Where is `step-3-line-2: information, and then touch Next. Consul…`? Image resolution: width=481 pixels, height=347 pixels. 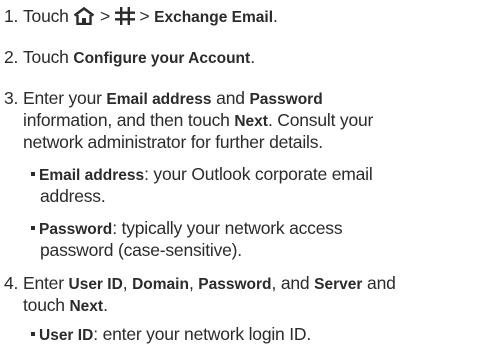
step-3-line-2: information, and then touch Next. Consul… is located at coordinates (198, 120).